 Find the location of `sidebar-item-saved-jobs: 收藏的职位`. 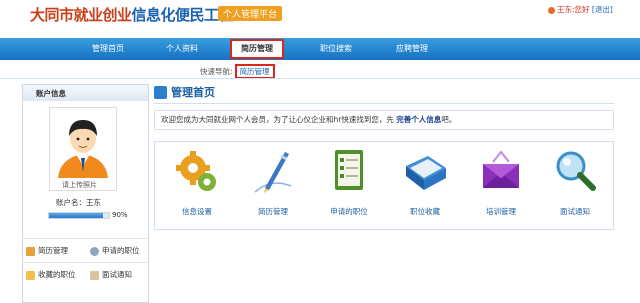

sidebar-item-saved-jobs: 收藏的职位 is located at coordinates (54, 274).